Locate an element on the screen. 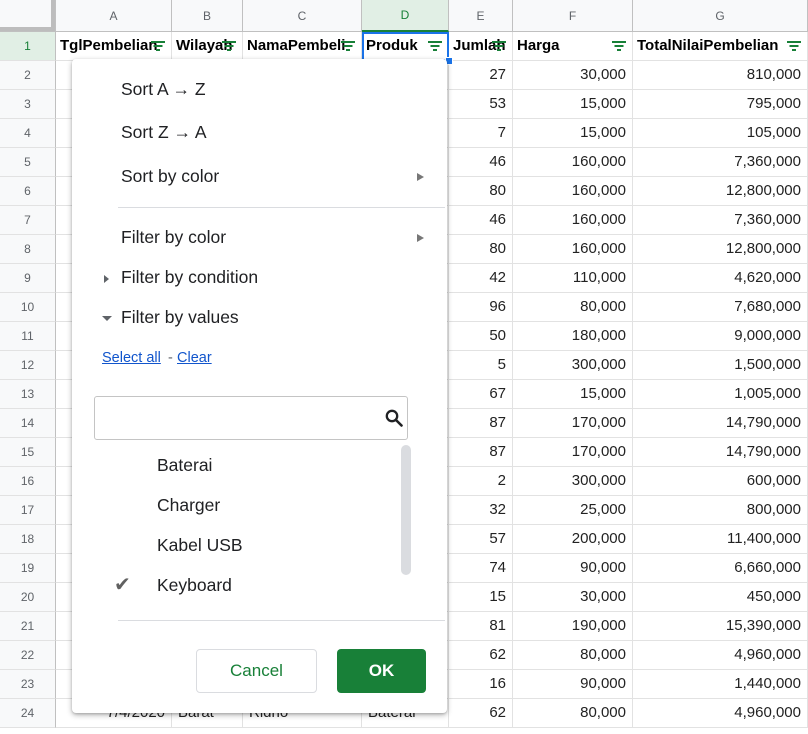 The width and height of the screenshot is (808, 734). row-header: 6 is located at coordinates (28, 191).